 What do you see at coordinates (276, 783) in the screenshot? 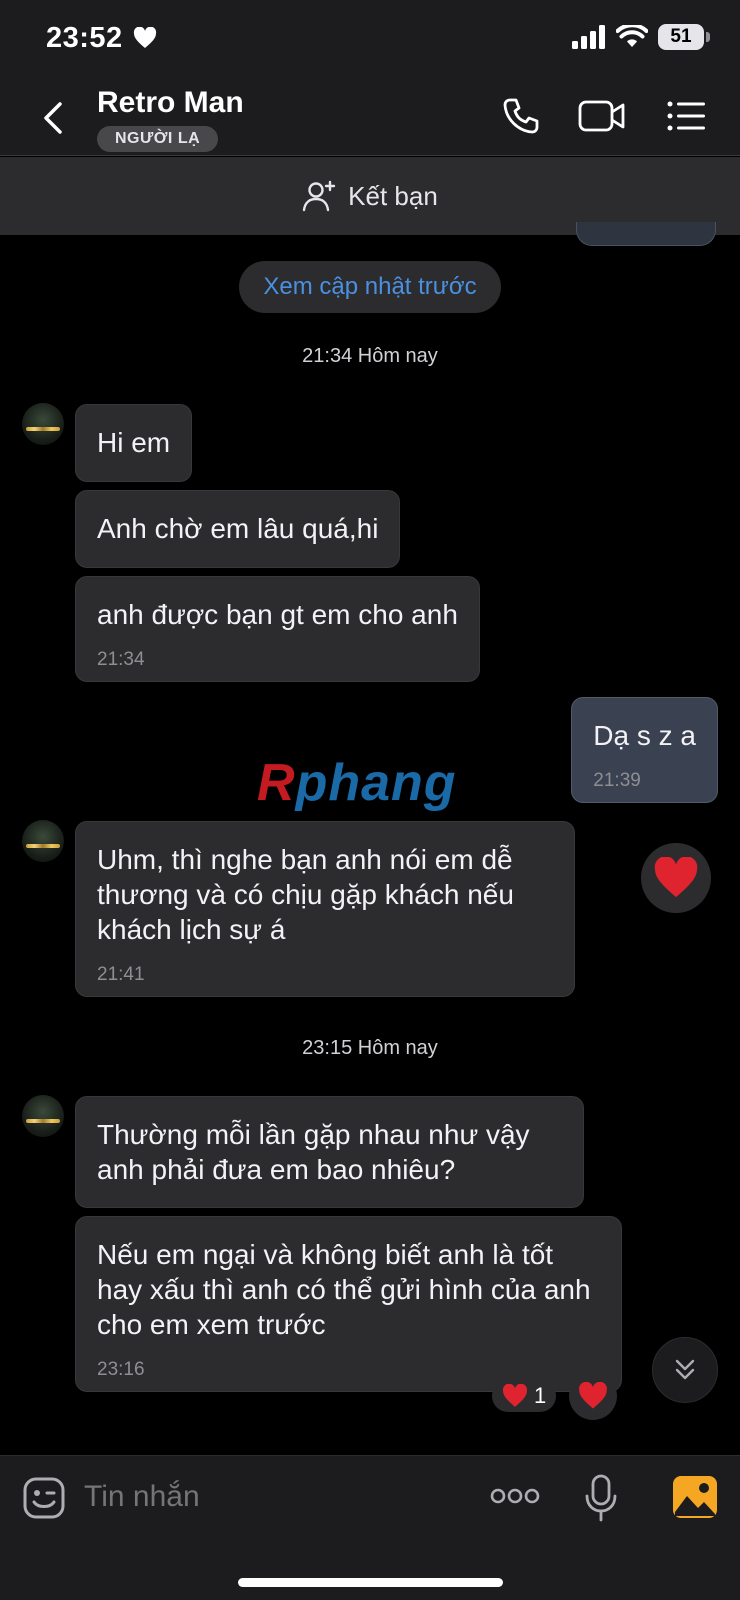
I see `watermark-part1: R` at bounding box center [276, 783].